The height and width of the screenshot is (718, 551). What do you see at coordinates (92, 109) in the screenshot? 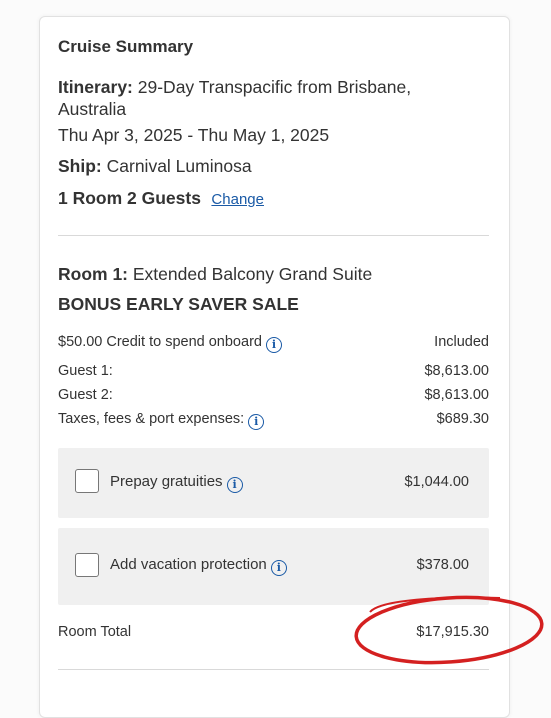
I see `itinerary-value-line2: Australia` at bounding box center [92, 109].